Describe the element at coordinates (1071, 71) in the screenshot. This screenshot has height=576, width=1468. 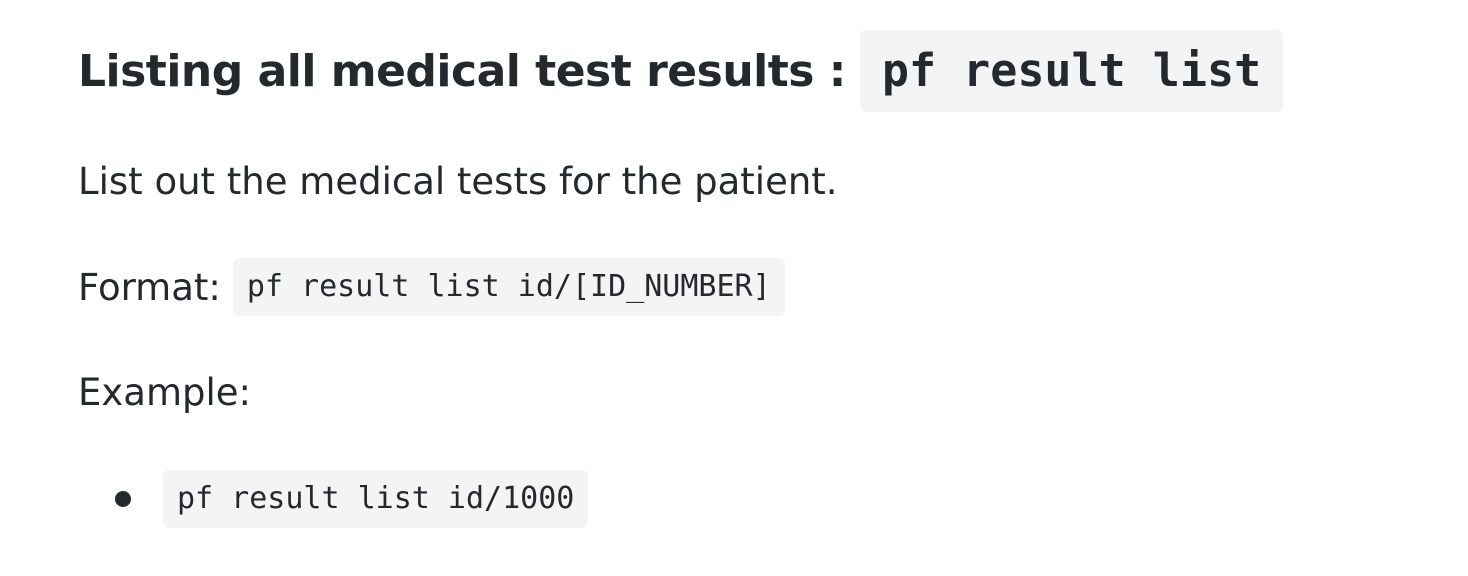
I see `section-heading-command: pf result list` at that location.